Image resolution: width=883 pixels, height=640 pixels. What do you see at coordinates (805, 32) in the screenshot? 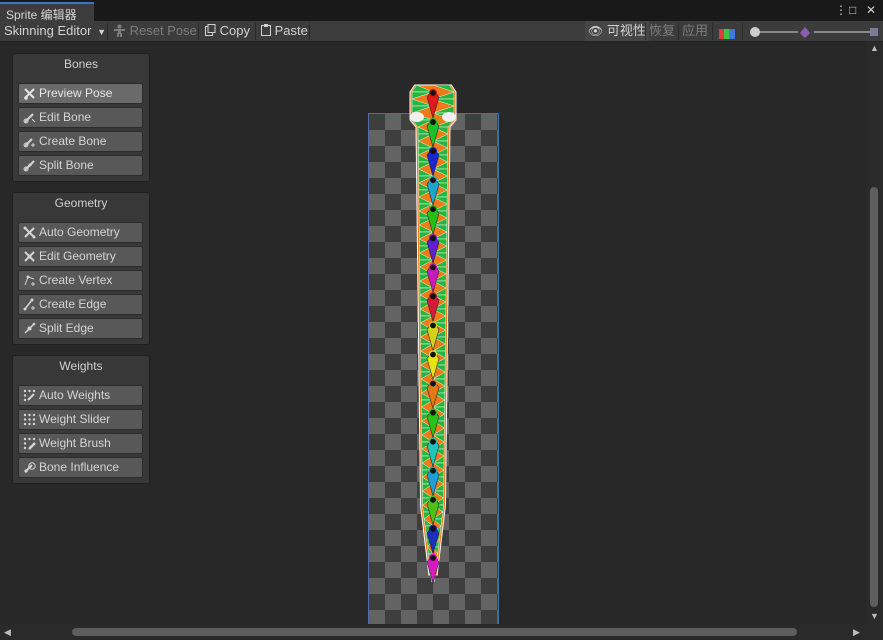
I see `alpha-slider-handle` at bounding box center [805, 32].